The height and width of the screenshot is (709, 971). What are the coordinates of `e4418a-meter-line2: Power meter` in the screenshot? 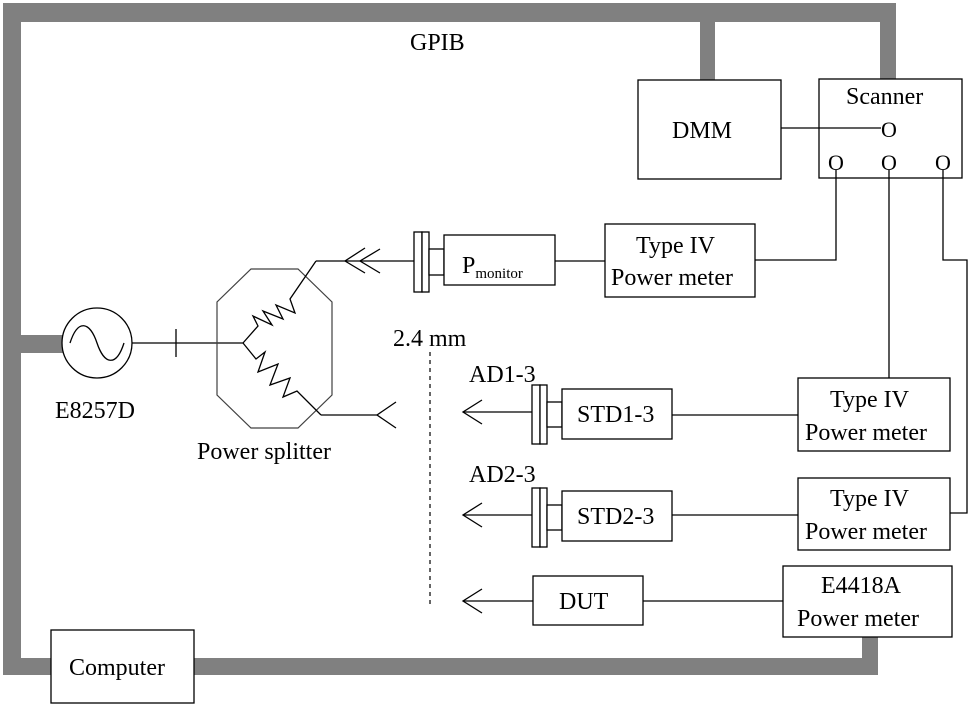 It's located at (858, 619).